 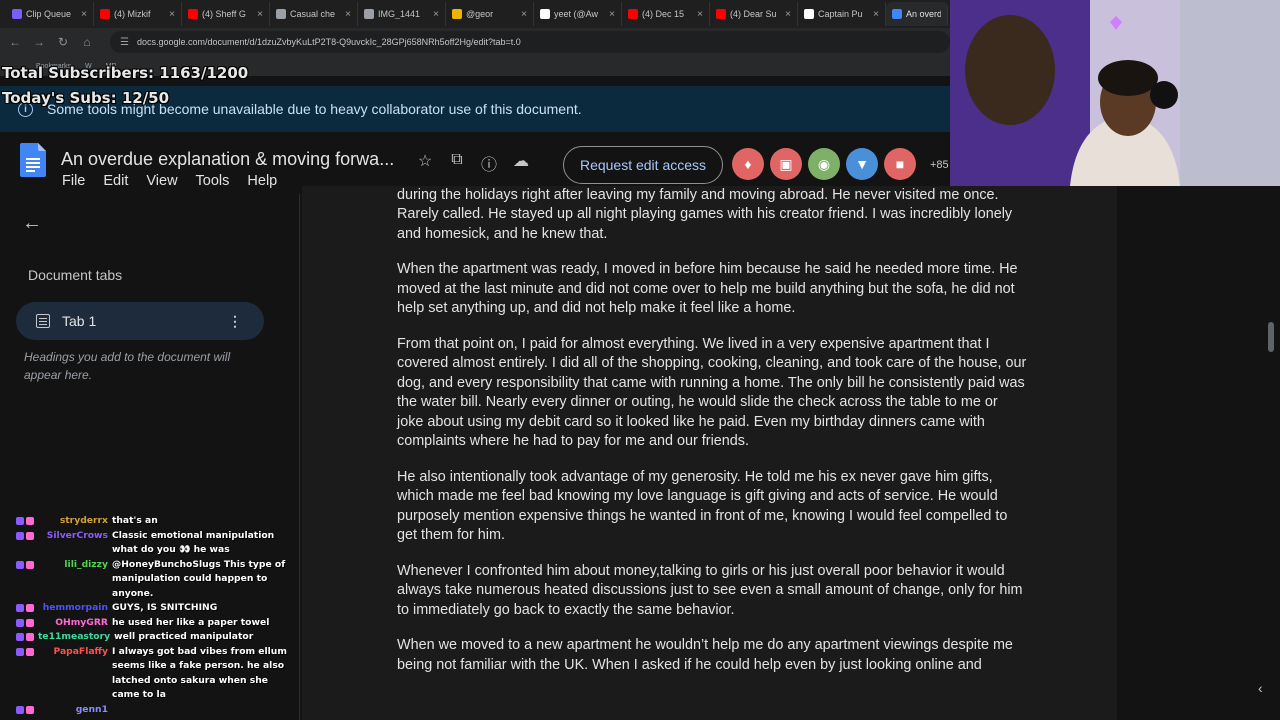 I want to click on browser-tab: (4) Mizkif ×, so click(x=138, y=14).